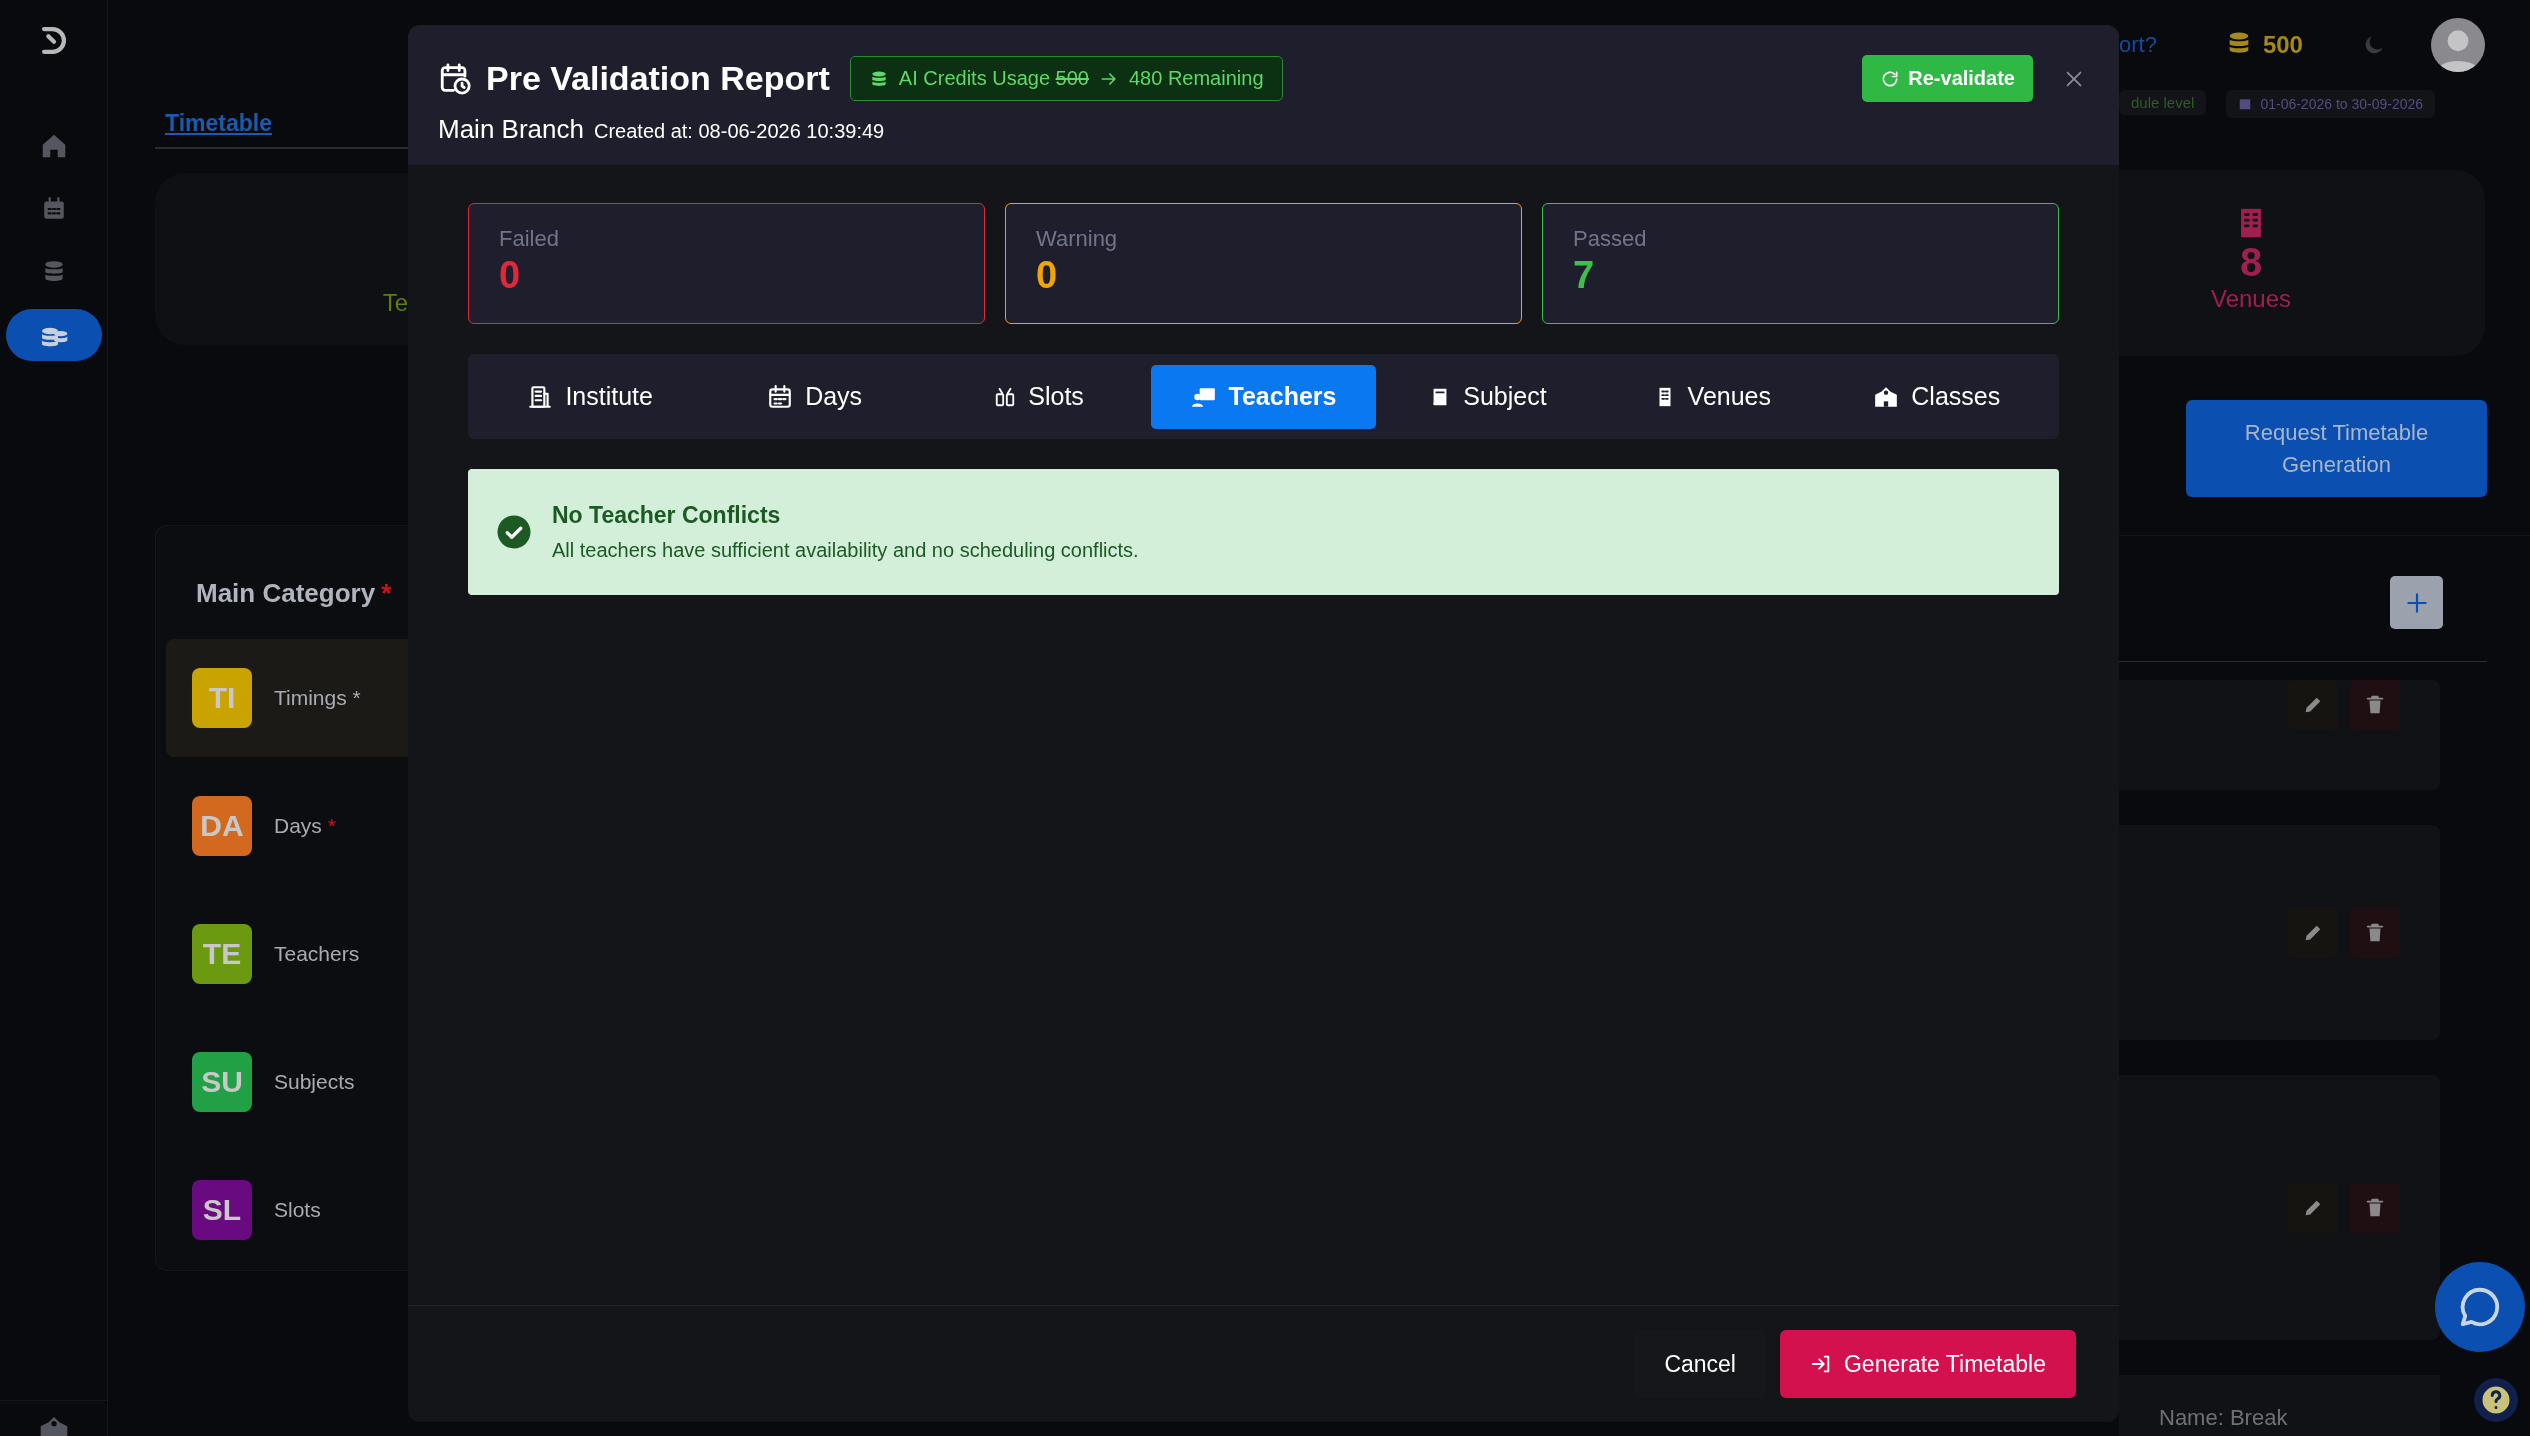  I want to click on tab: Slots, so click(1039, 396).